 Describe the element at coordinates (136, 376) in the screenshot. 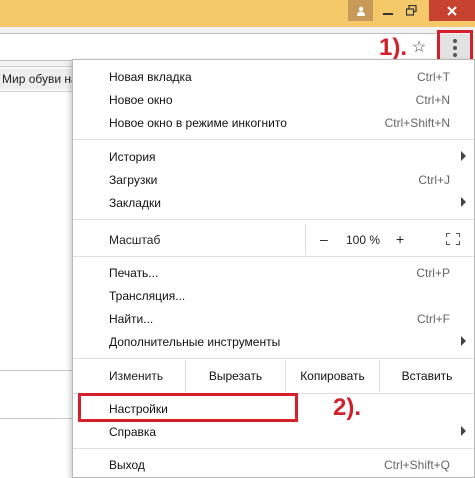

I see `edit-label: Изменить` at that location.